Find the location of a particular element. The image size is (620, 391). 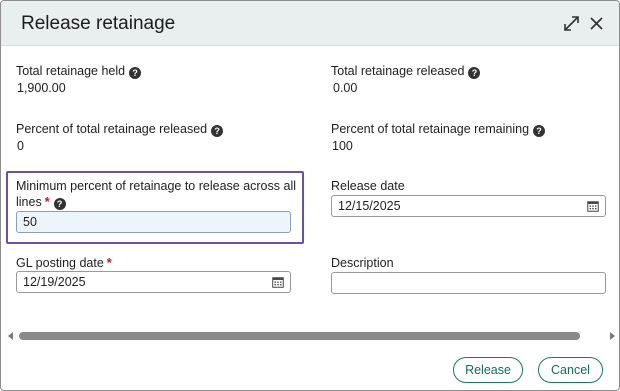

release-date-label: Release date is located at coordinates (368, 186).